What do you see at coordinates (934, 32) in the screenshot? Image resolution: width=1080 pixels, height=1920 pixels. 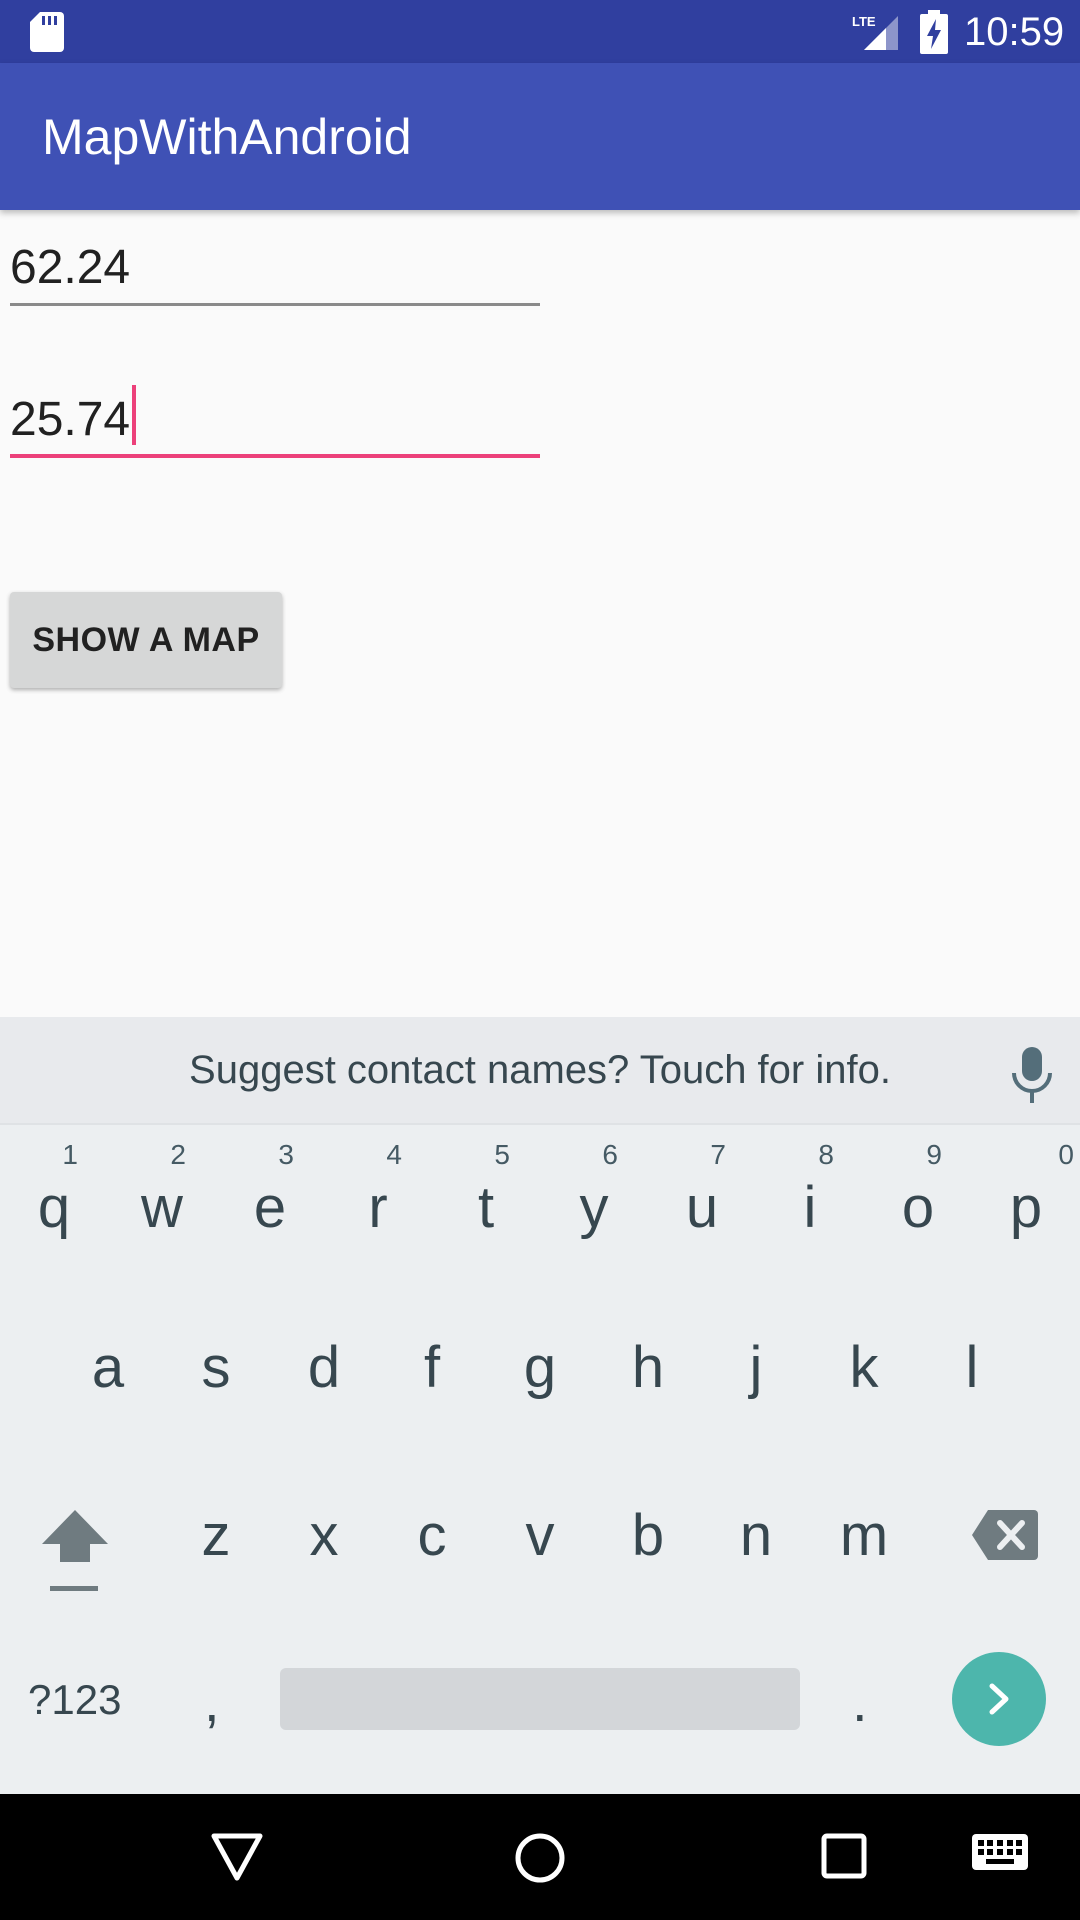 I see `battery-charging-icon` at bounding box center [934, 32].